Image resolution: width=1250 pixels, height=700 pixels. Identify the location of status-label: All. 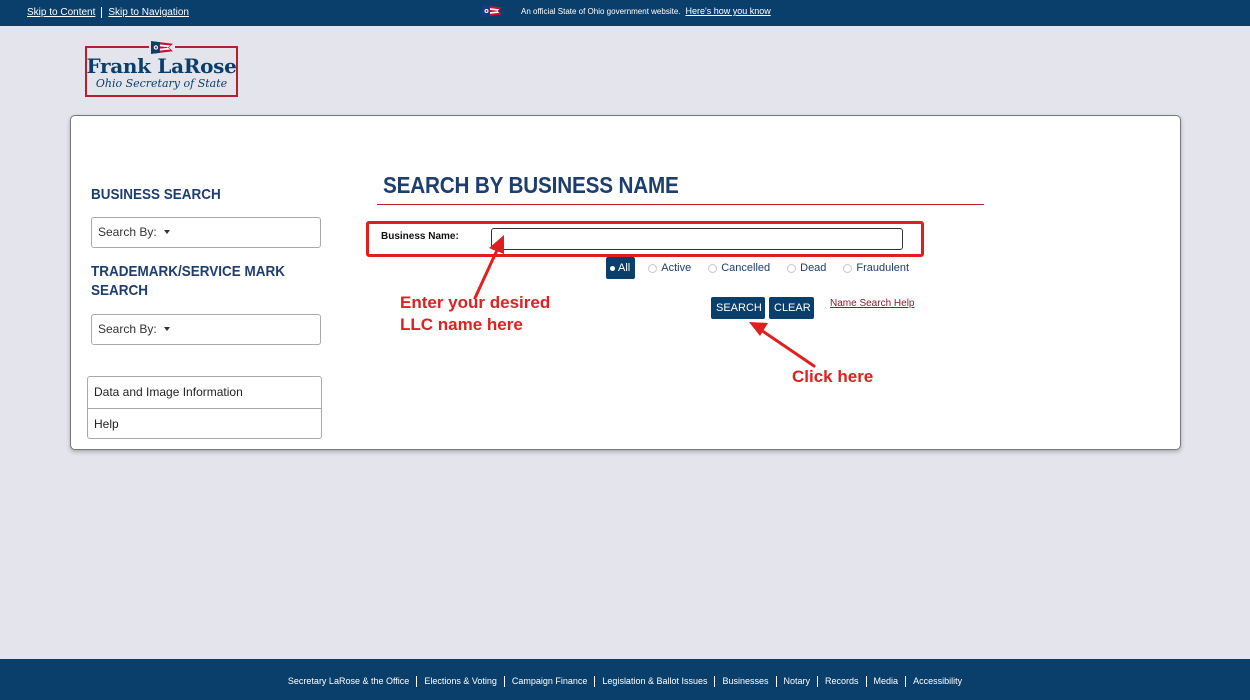
(624, 268).